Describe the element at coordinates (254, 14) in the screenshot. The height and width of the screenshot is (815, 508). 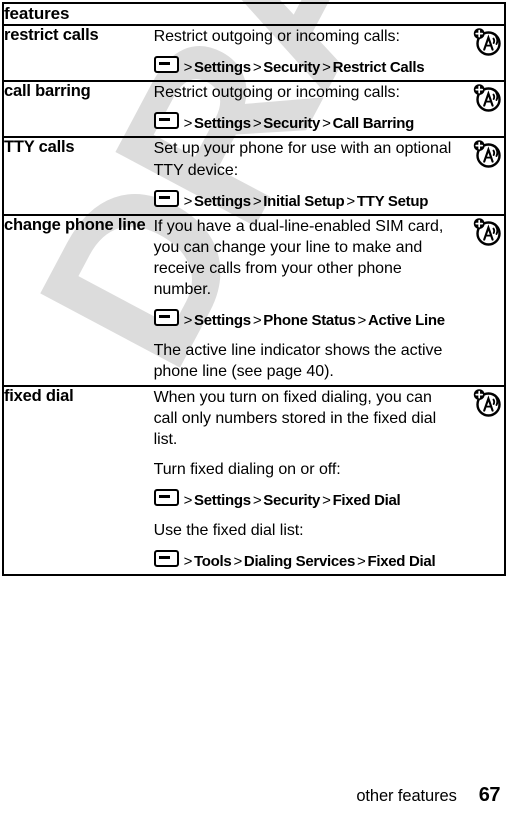
I see `table-header-row: features` at that location.